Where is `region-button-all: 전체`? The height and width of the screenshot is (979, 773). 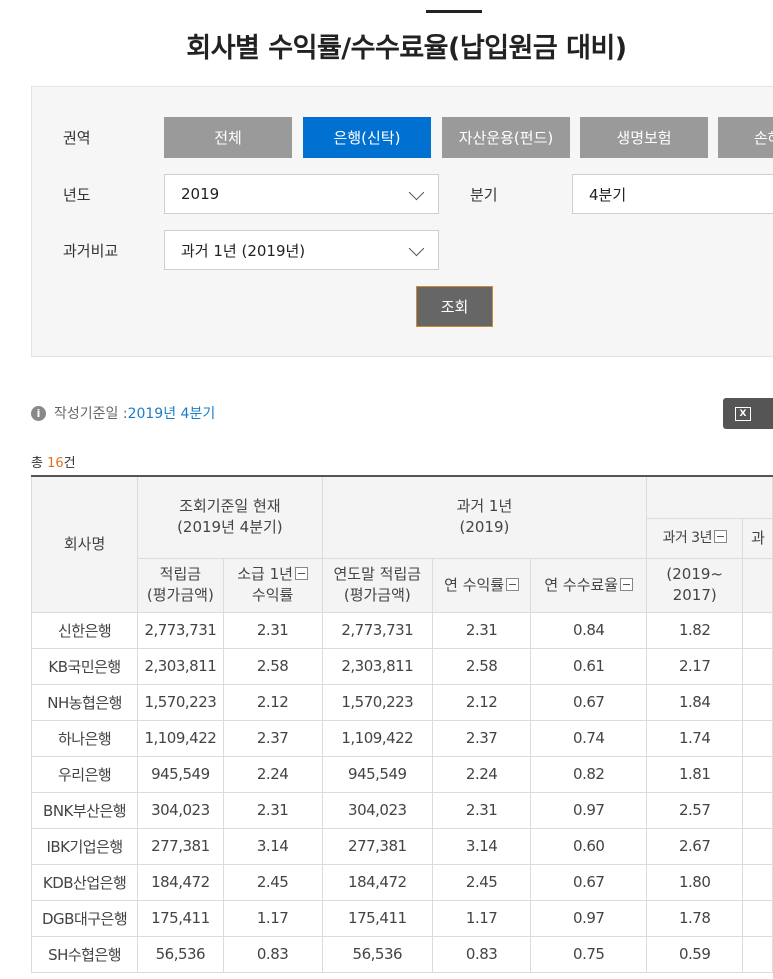
region-button-all: 전체 is located at coordinates (228, 137).